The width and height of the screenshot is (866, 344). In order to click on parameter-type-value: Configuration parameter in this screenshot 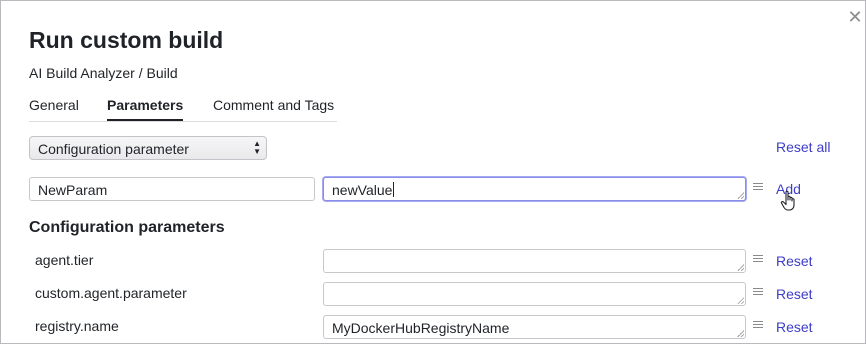, I will do `click(113, 149)`.